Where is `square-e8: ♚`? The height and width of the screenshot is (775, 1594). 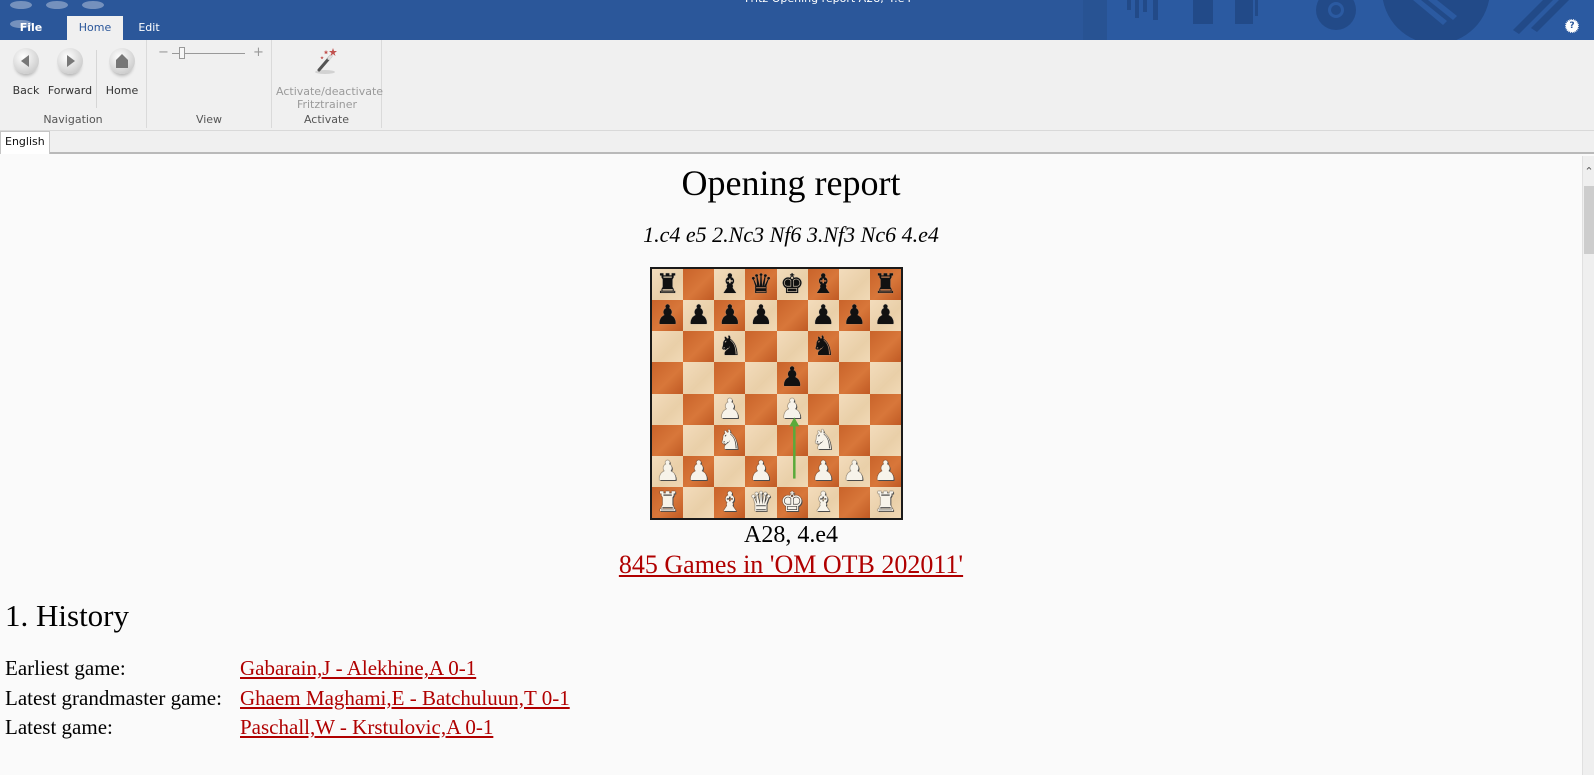 square-e8: ♚ is located at coordinates (792, 285).